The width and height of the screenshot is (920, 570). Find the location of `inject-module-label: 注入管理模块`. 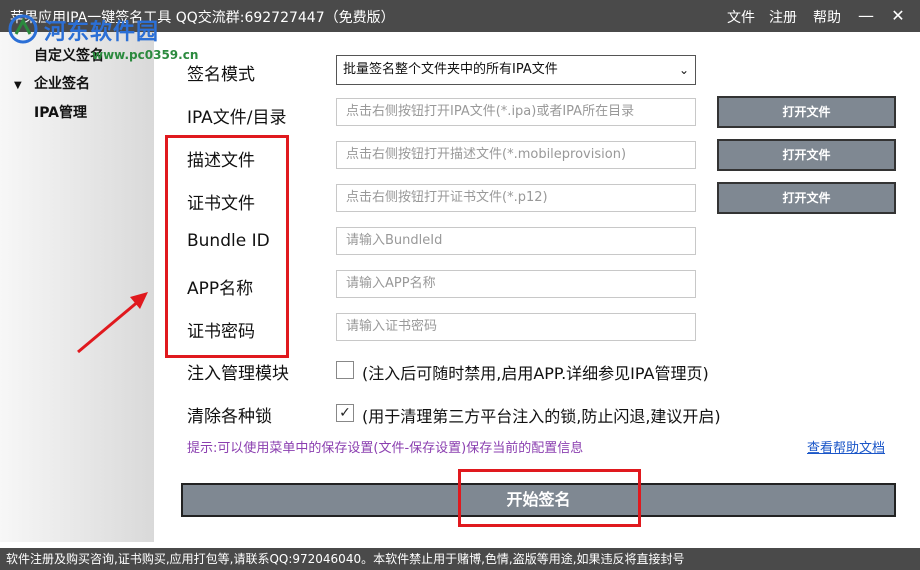

inject-module-label: 注入管理模块 is located at coordinates (238, 374).